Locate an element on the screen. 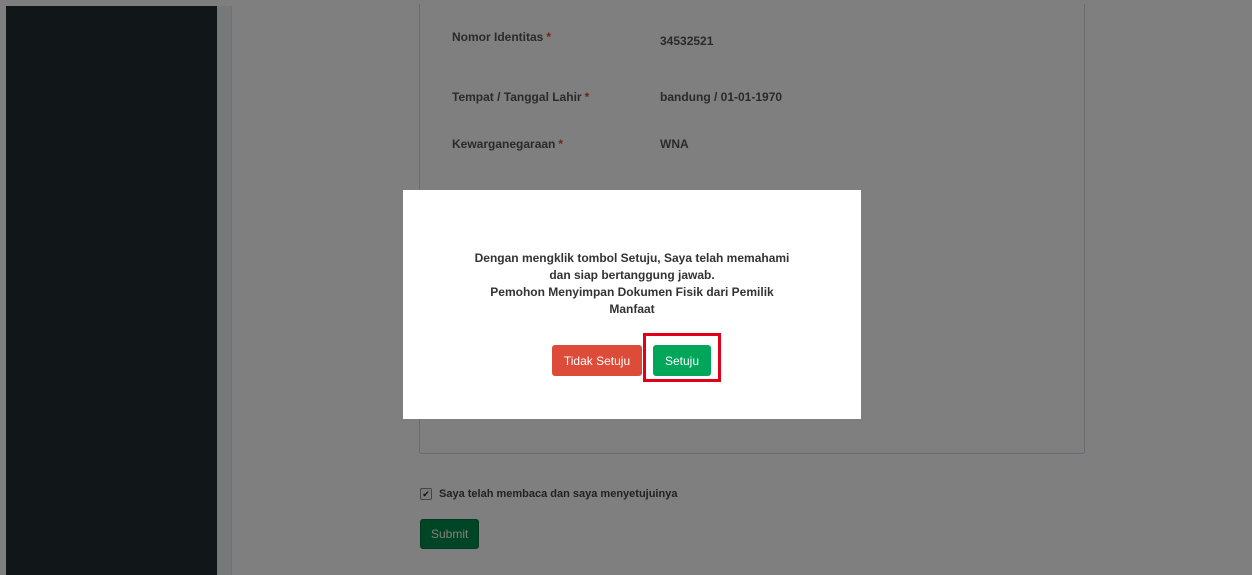 The height and width of the screenshot is (575, 1252). modal-message-line: dan siap bertanggung jawab. is located at coordinates (632, 275).